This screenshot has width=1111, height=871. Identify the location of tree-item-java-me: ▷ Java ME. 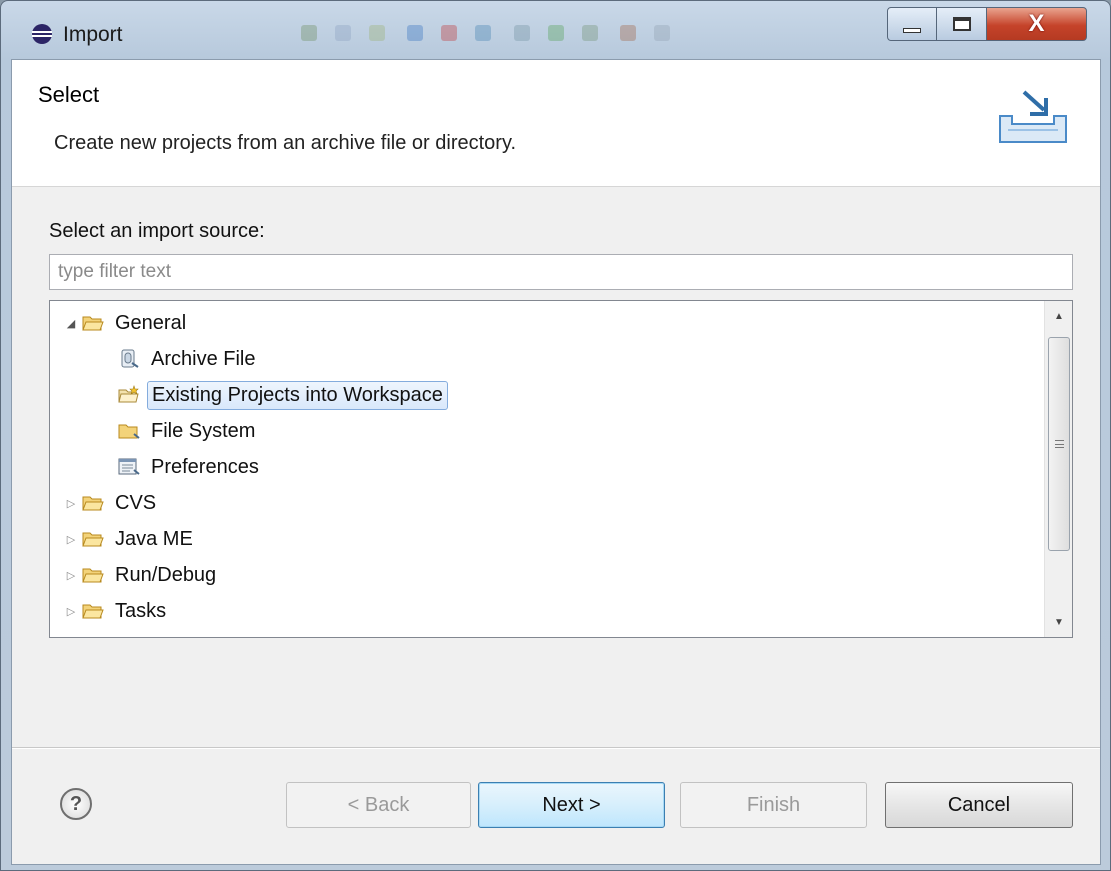
(130, 539).